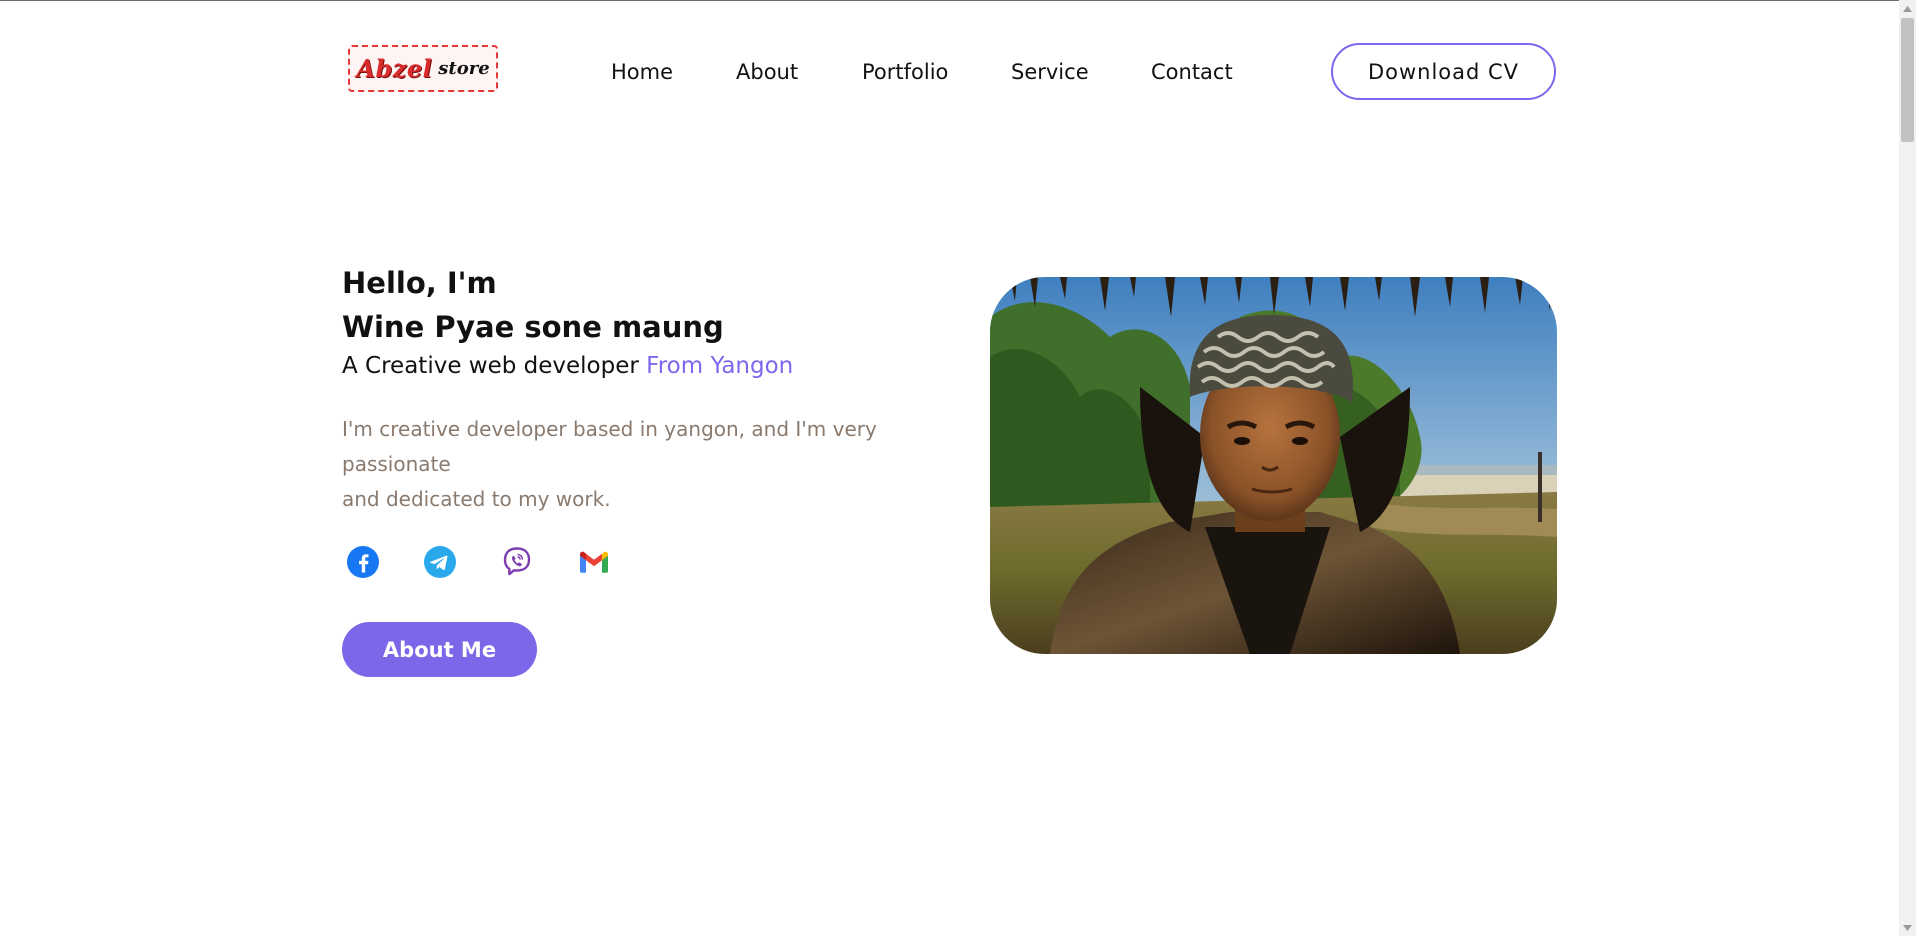 The width and height of the screenshot is (1916, 936). Describe the element at coordinates (533, 327) in the screenshot. I see `hero-name: Wine Pyae sone maung` at that location.